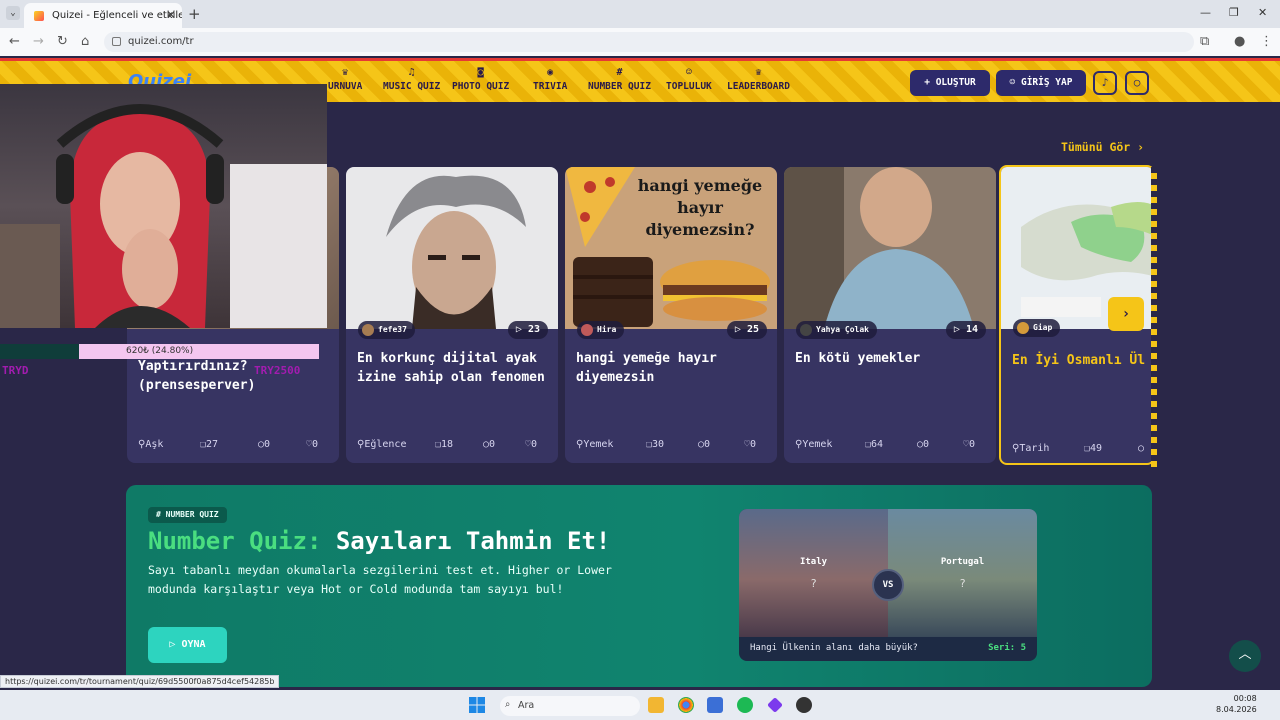  Describe the element at coordinates (550, 86) in the screenshot. I see `nav-label: TRIVIA` at that location.